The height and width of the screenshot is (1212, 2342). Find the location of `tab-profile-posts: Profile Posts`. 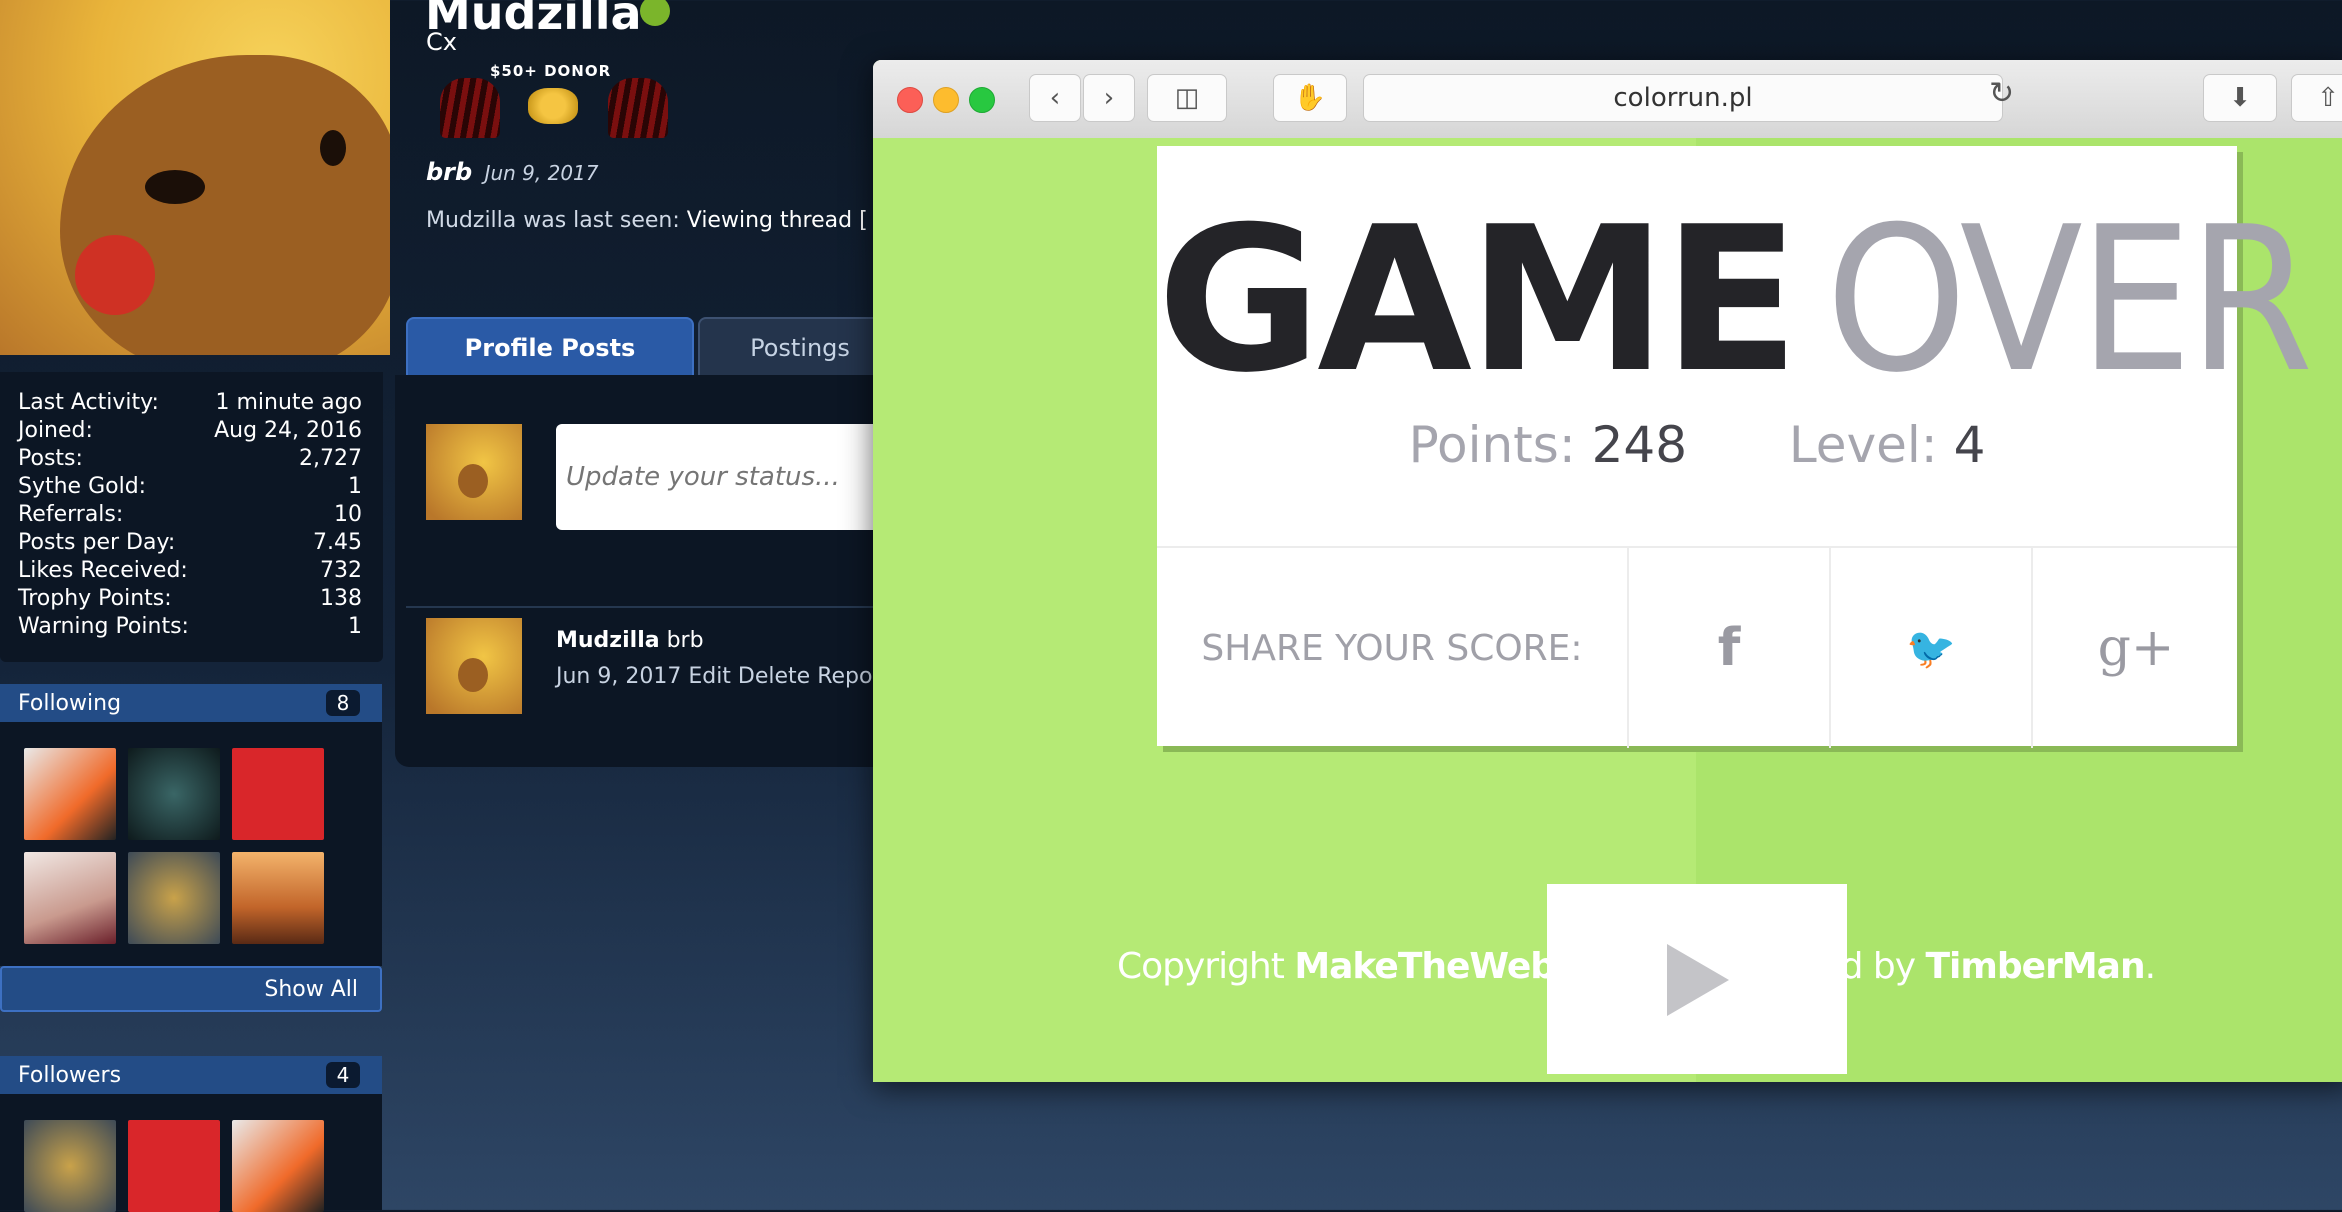

tab-profile-posts: Profile Posts is located at coordinates (550, 348).